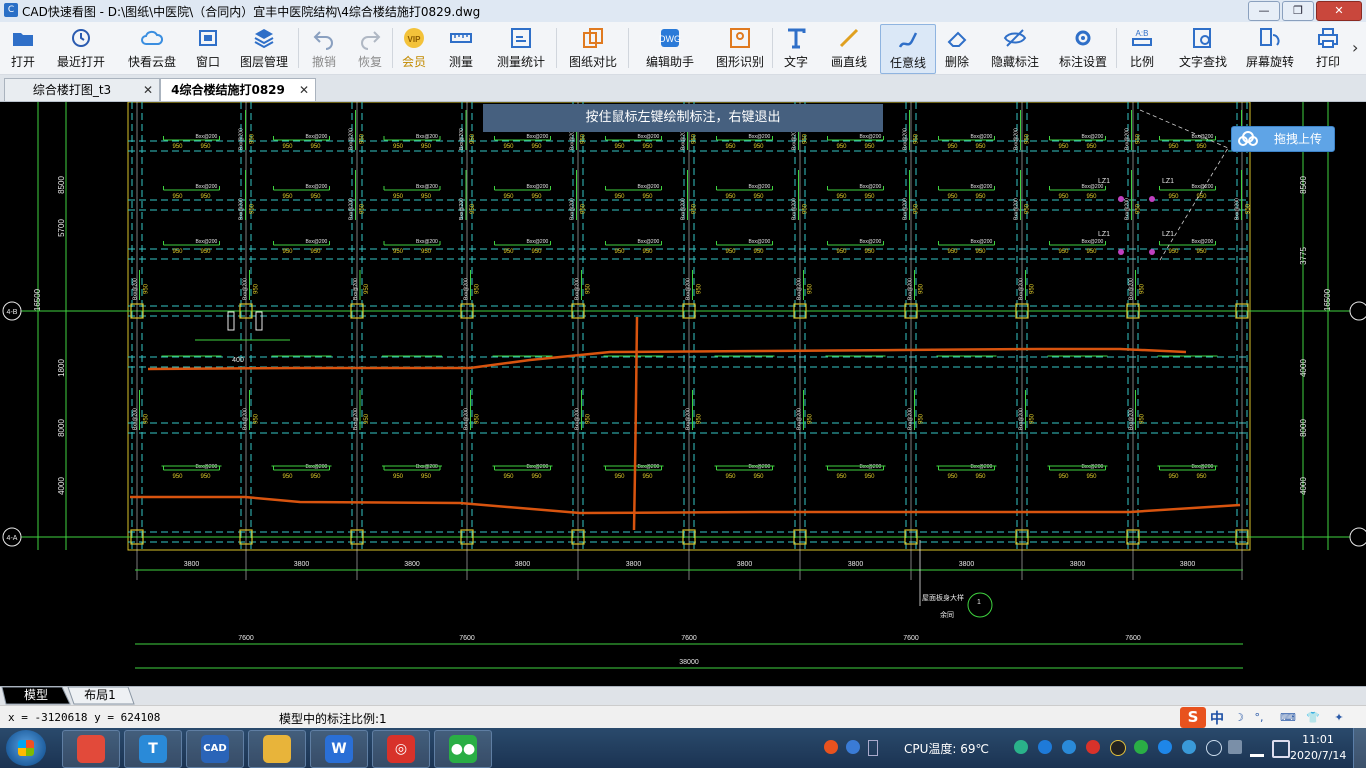 This screenshot has height=768, width=1366. I want to click on toolbar-button-line: 画直线, so click(849, 48).